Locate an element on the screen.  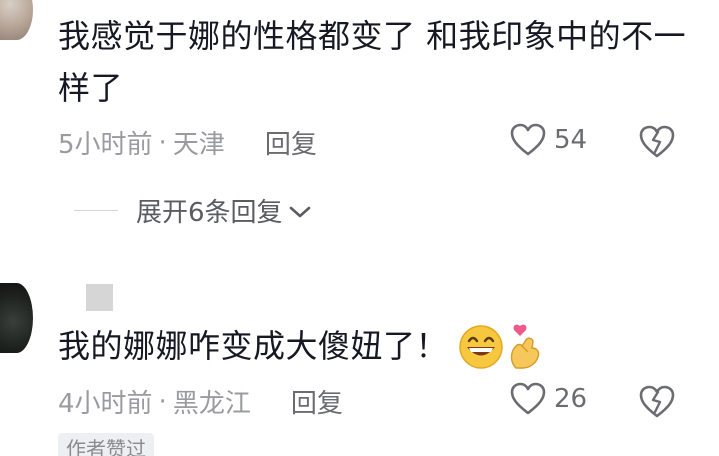
like-button: 26 is located at coordinates (548, 399).